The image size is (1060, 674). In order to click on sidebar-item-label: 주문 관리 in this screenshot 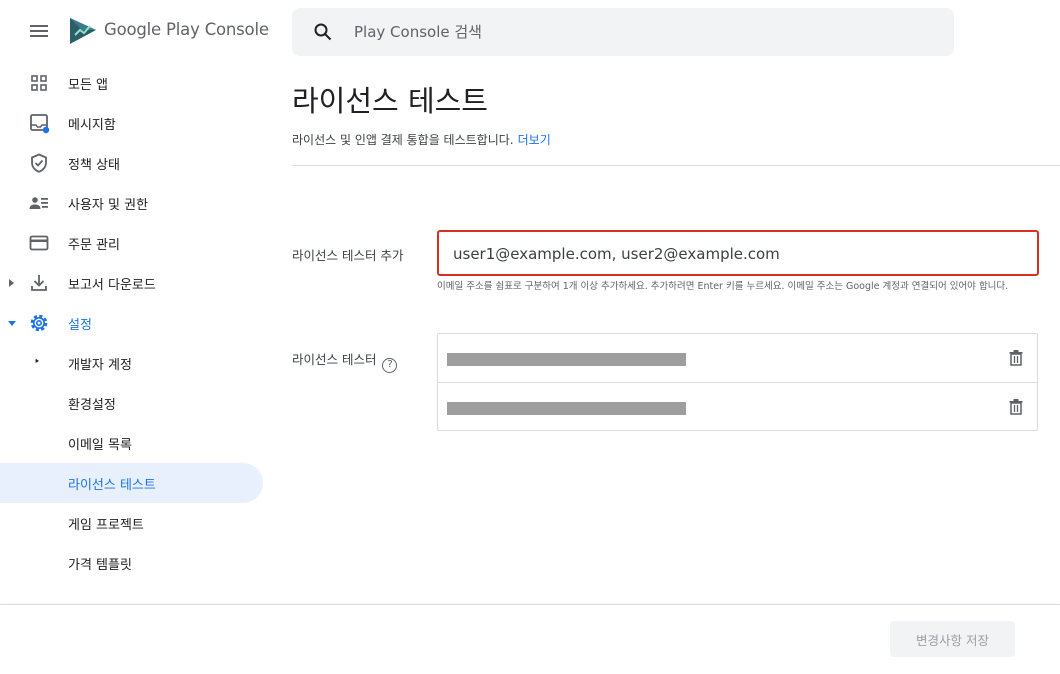, I will do `click(94, 245)`.